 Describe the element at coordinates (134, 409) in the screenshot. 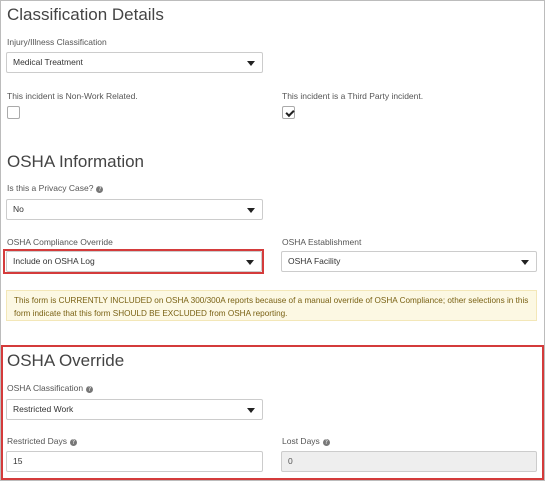

I see `osha-classification-select: Restricted Work` at that location.